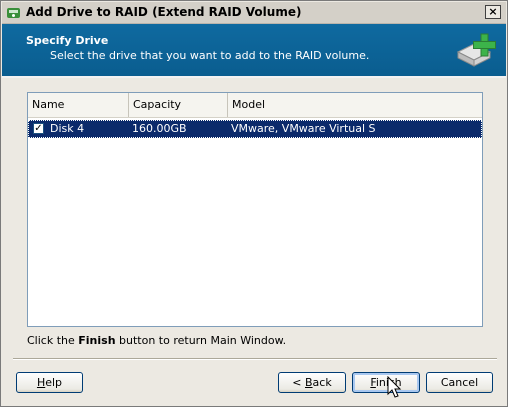 This screenshot has width=508, height=407. Describe the element at coordinates (38, 128) in the screenshot. I see `row-checkbox: ✓` at that location.